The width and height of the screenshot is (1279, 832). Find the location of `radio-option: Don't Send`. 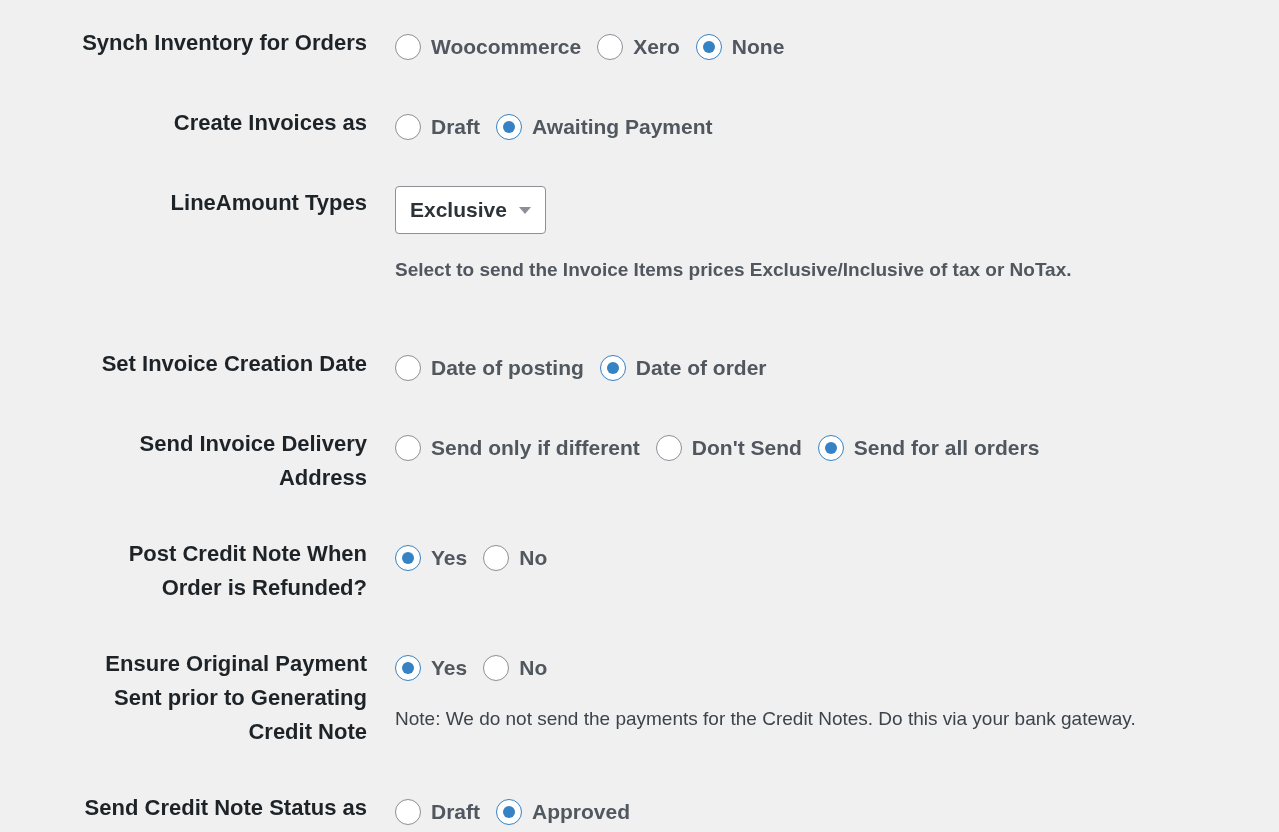

radio-option: Don't Send is located at coordinates (728, 447).